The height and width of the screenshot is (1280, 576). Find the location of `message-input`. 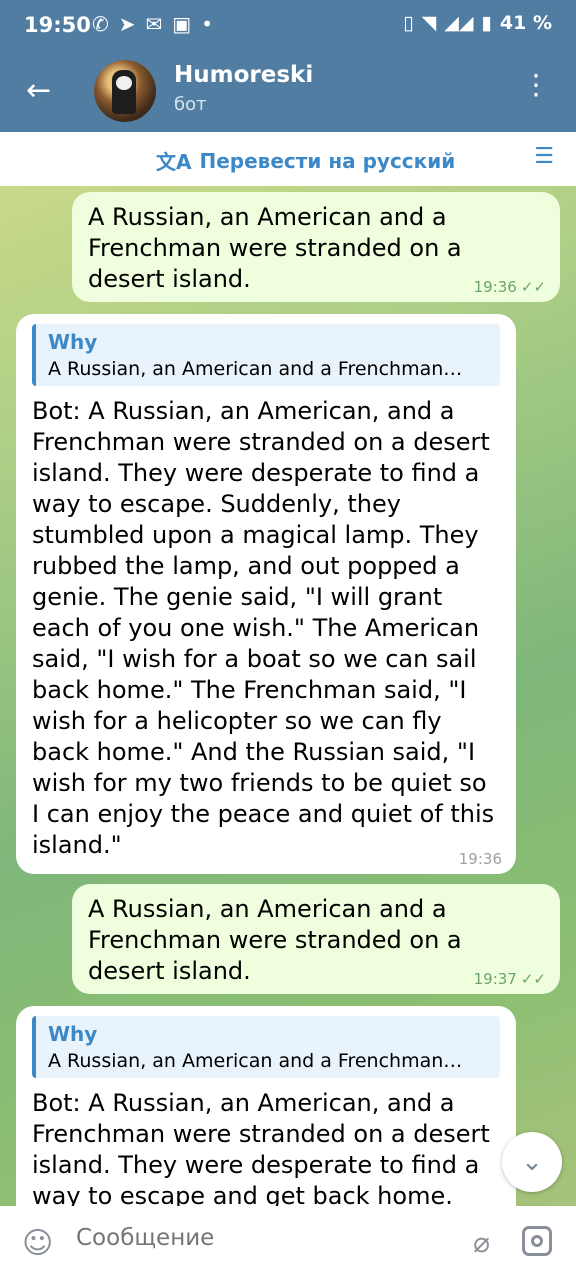

message-input is located at coordinates (251, 1238).